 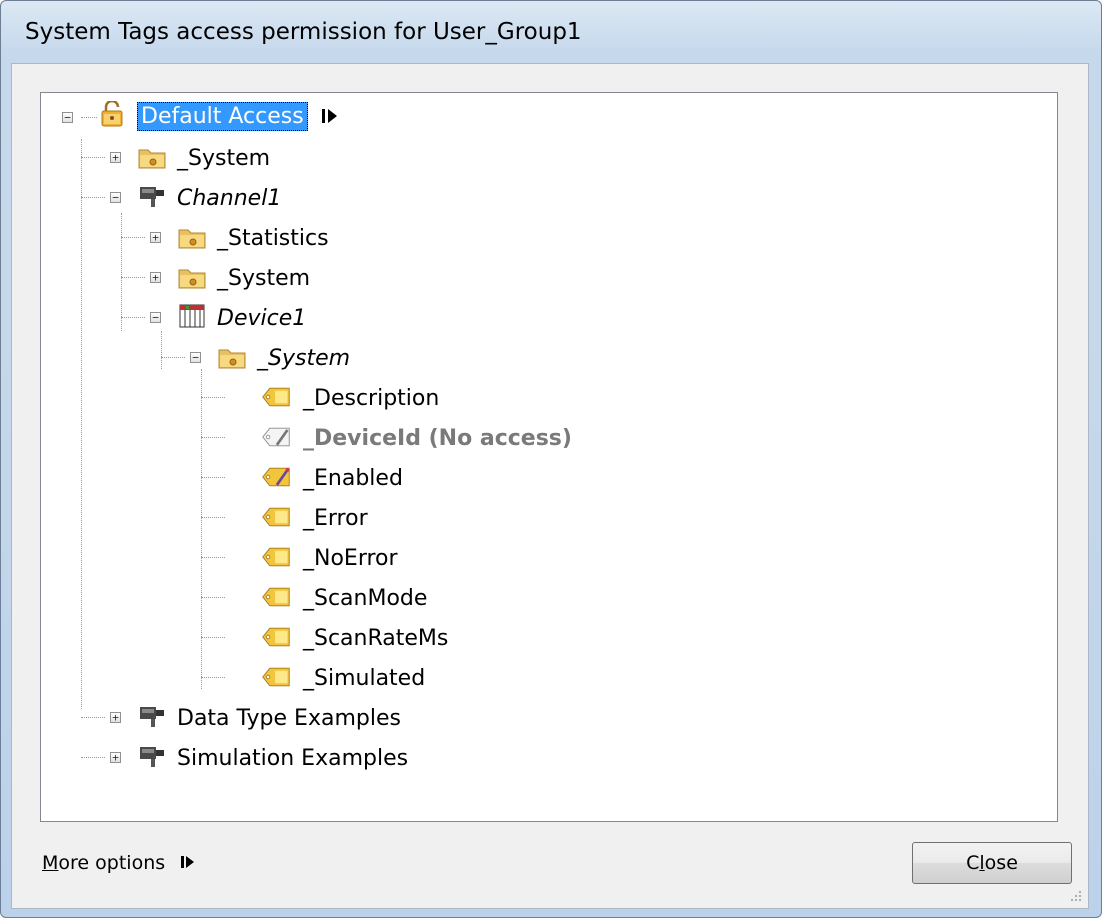 I want to click on tree-node-tag-noerror: _NoError, so click(x=350, y=558).